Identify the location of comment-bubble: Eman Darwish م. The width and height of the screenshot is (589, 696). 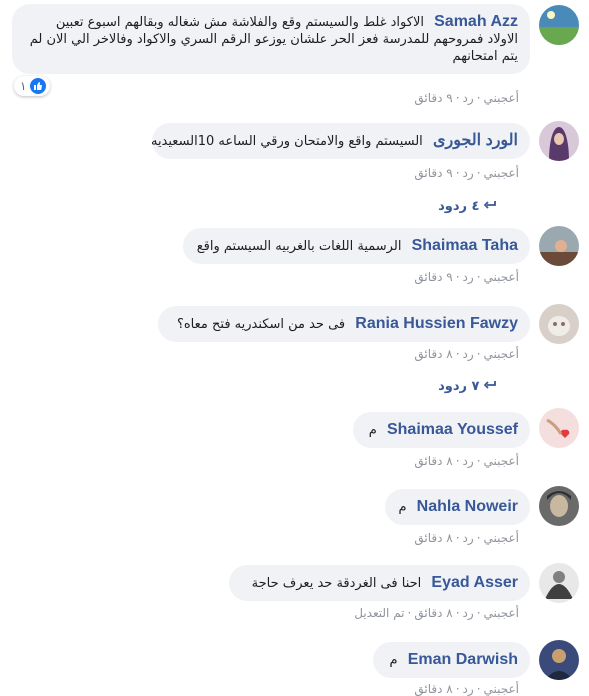
(451, 660).